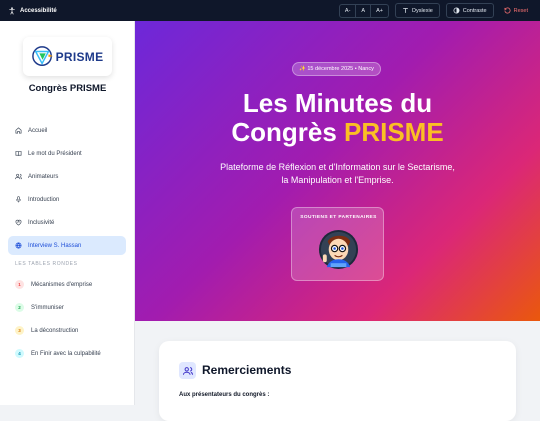 This screenshot has height=421, width=540. Describe the element at coordinates (42, 55) in the screenshot. I see `prism-logo-icon` at that location.